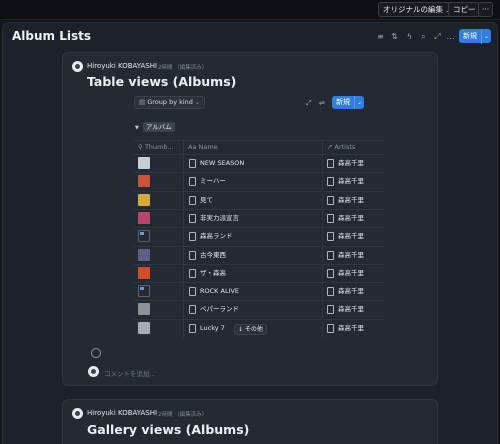 This screenshot has height=444, width=500. I want to click on table-row: ペパーランド 森高千里, so click(259, 309).